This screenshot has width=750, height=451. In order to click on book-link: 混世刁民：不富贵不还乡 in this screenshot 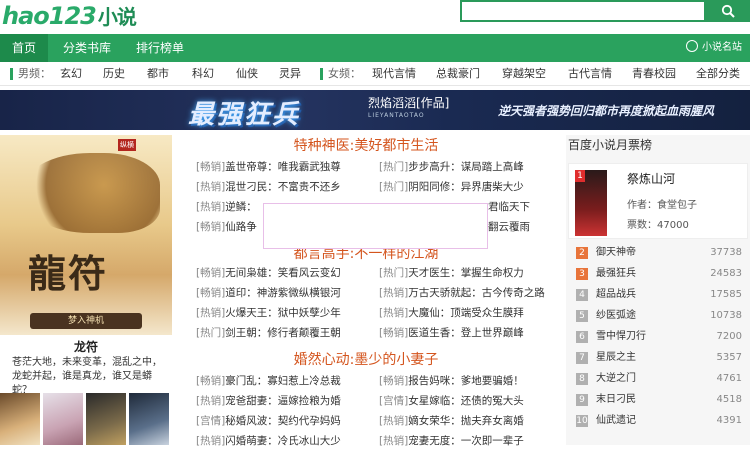, I will do `click(283, 187)`.